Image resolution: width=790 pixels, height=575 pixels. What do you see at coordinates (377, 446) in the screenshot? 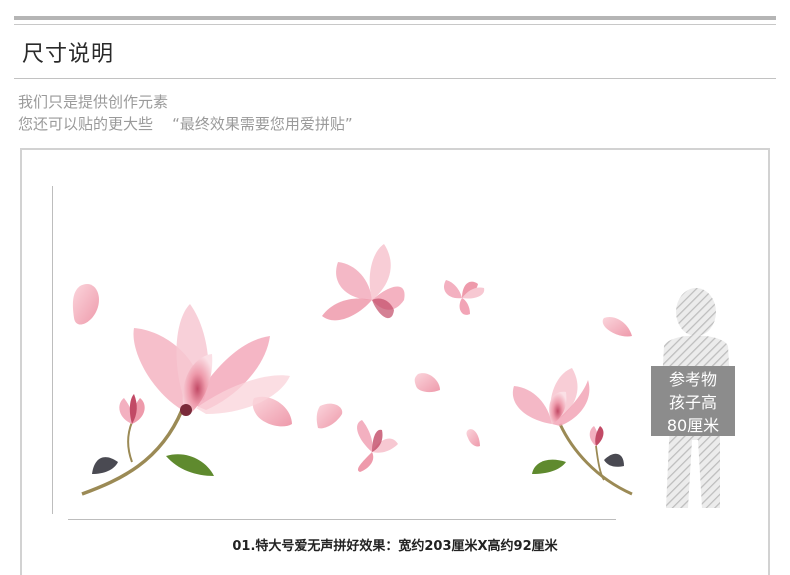
I see `bottom-flower` at bounding box center [377, 446].